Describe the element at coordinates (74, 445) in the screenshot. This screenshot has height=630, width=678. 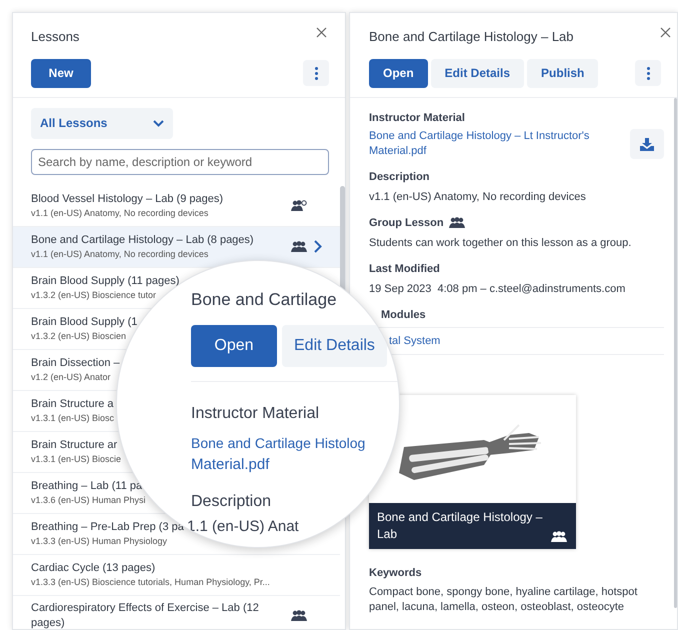
I see `lesson-title: Brain Structure ar` at that location.